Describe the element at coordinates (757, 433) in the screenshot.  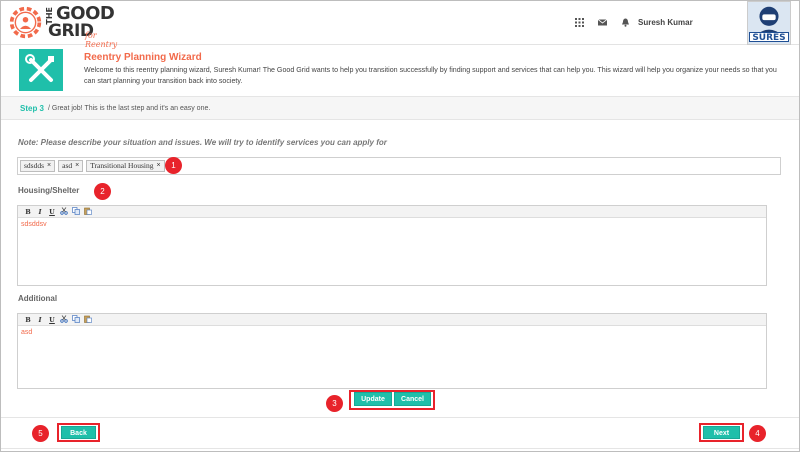
I see `callout-badge-4: 4` at that location.